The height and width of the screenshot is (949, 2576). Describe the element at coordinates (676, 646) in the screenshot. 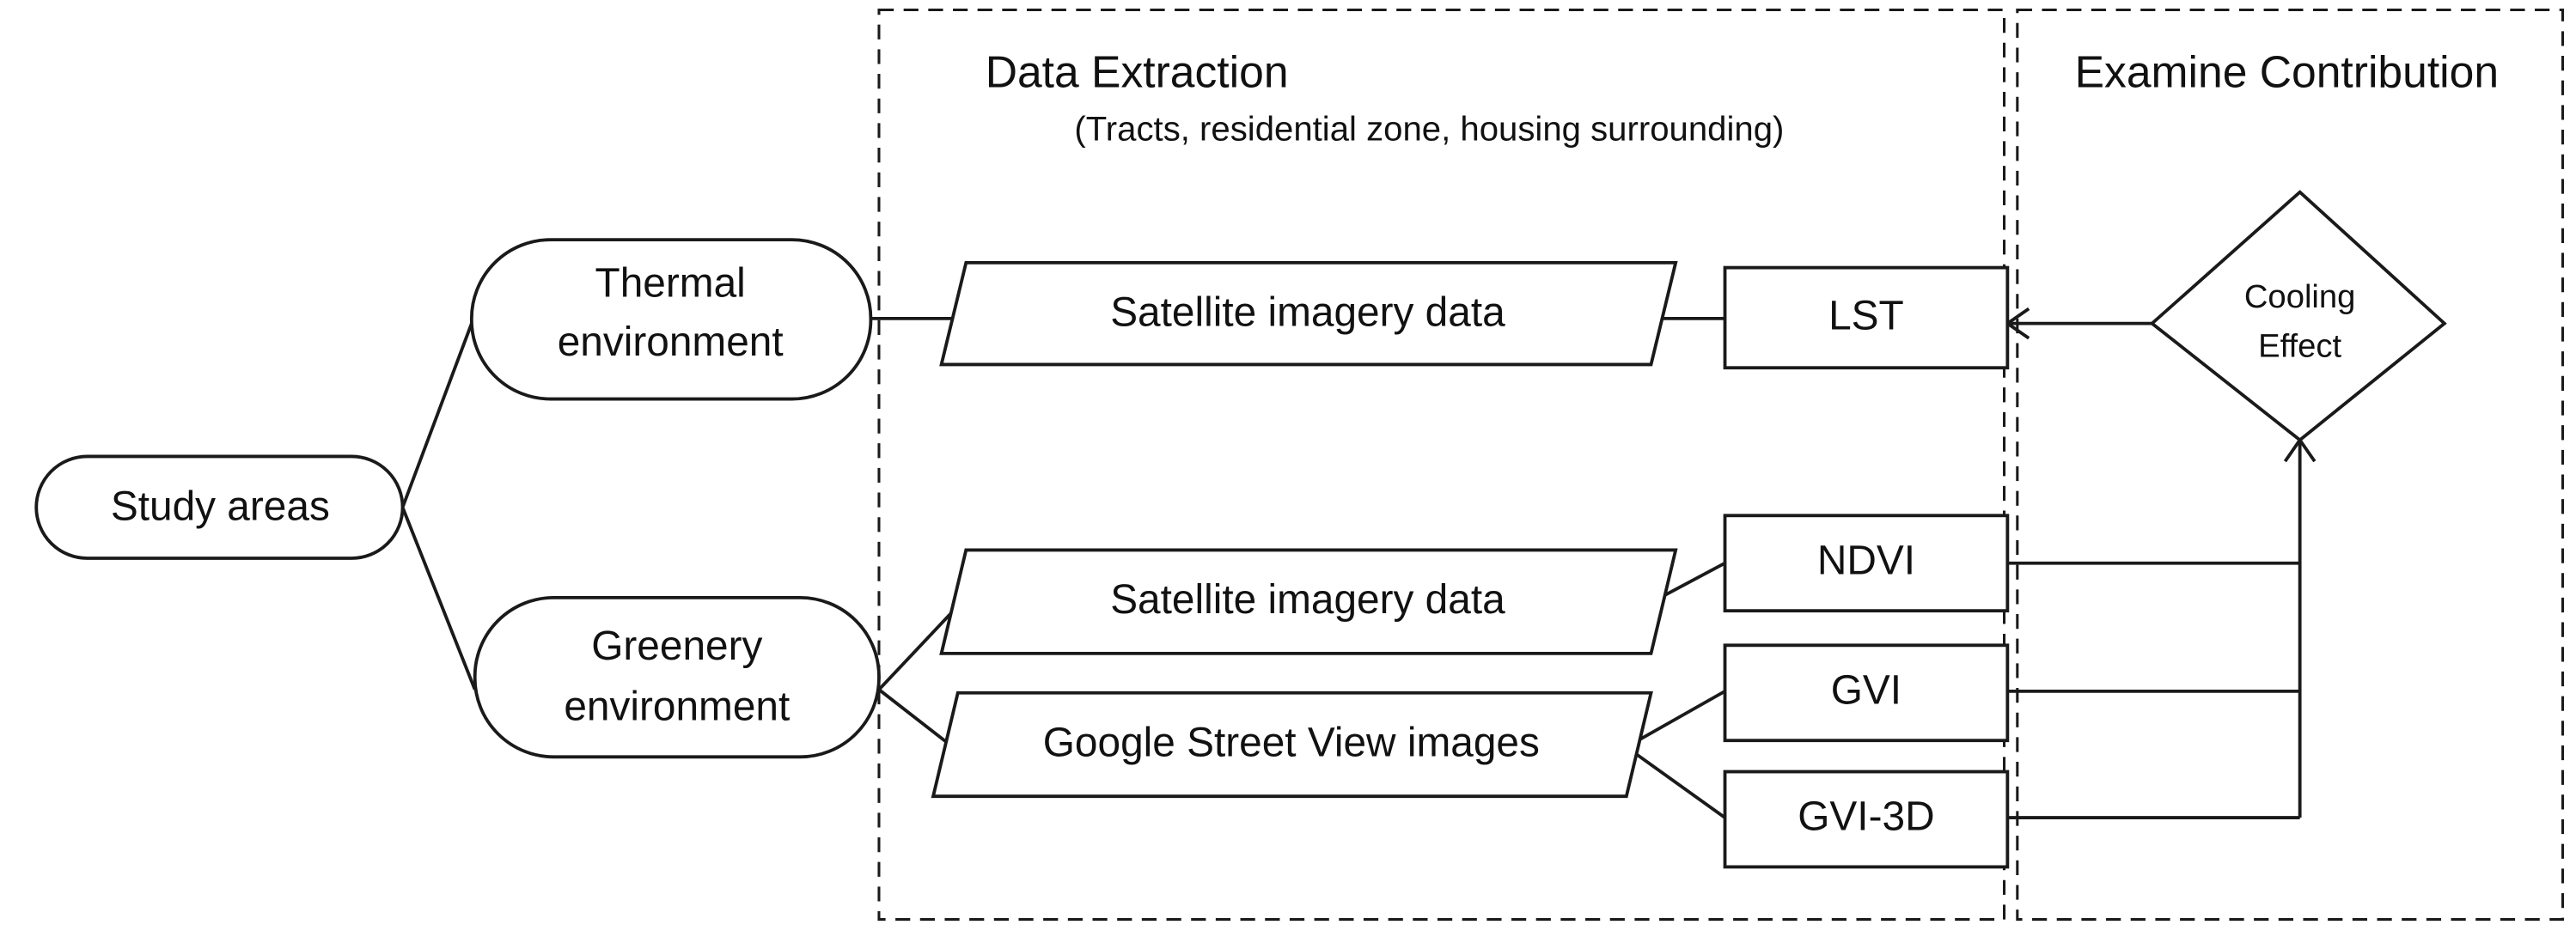

I see `greenery-label-1: Greenery` at that location.